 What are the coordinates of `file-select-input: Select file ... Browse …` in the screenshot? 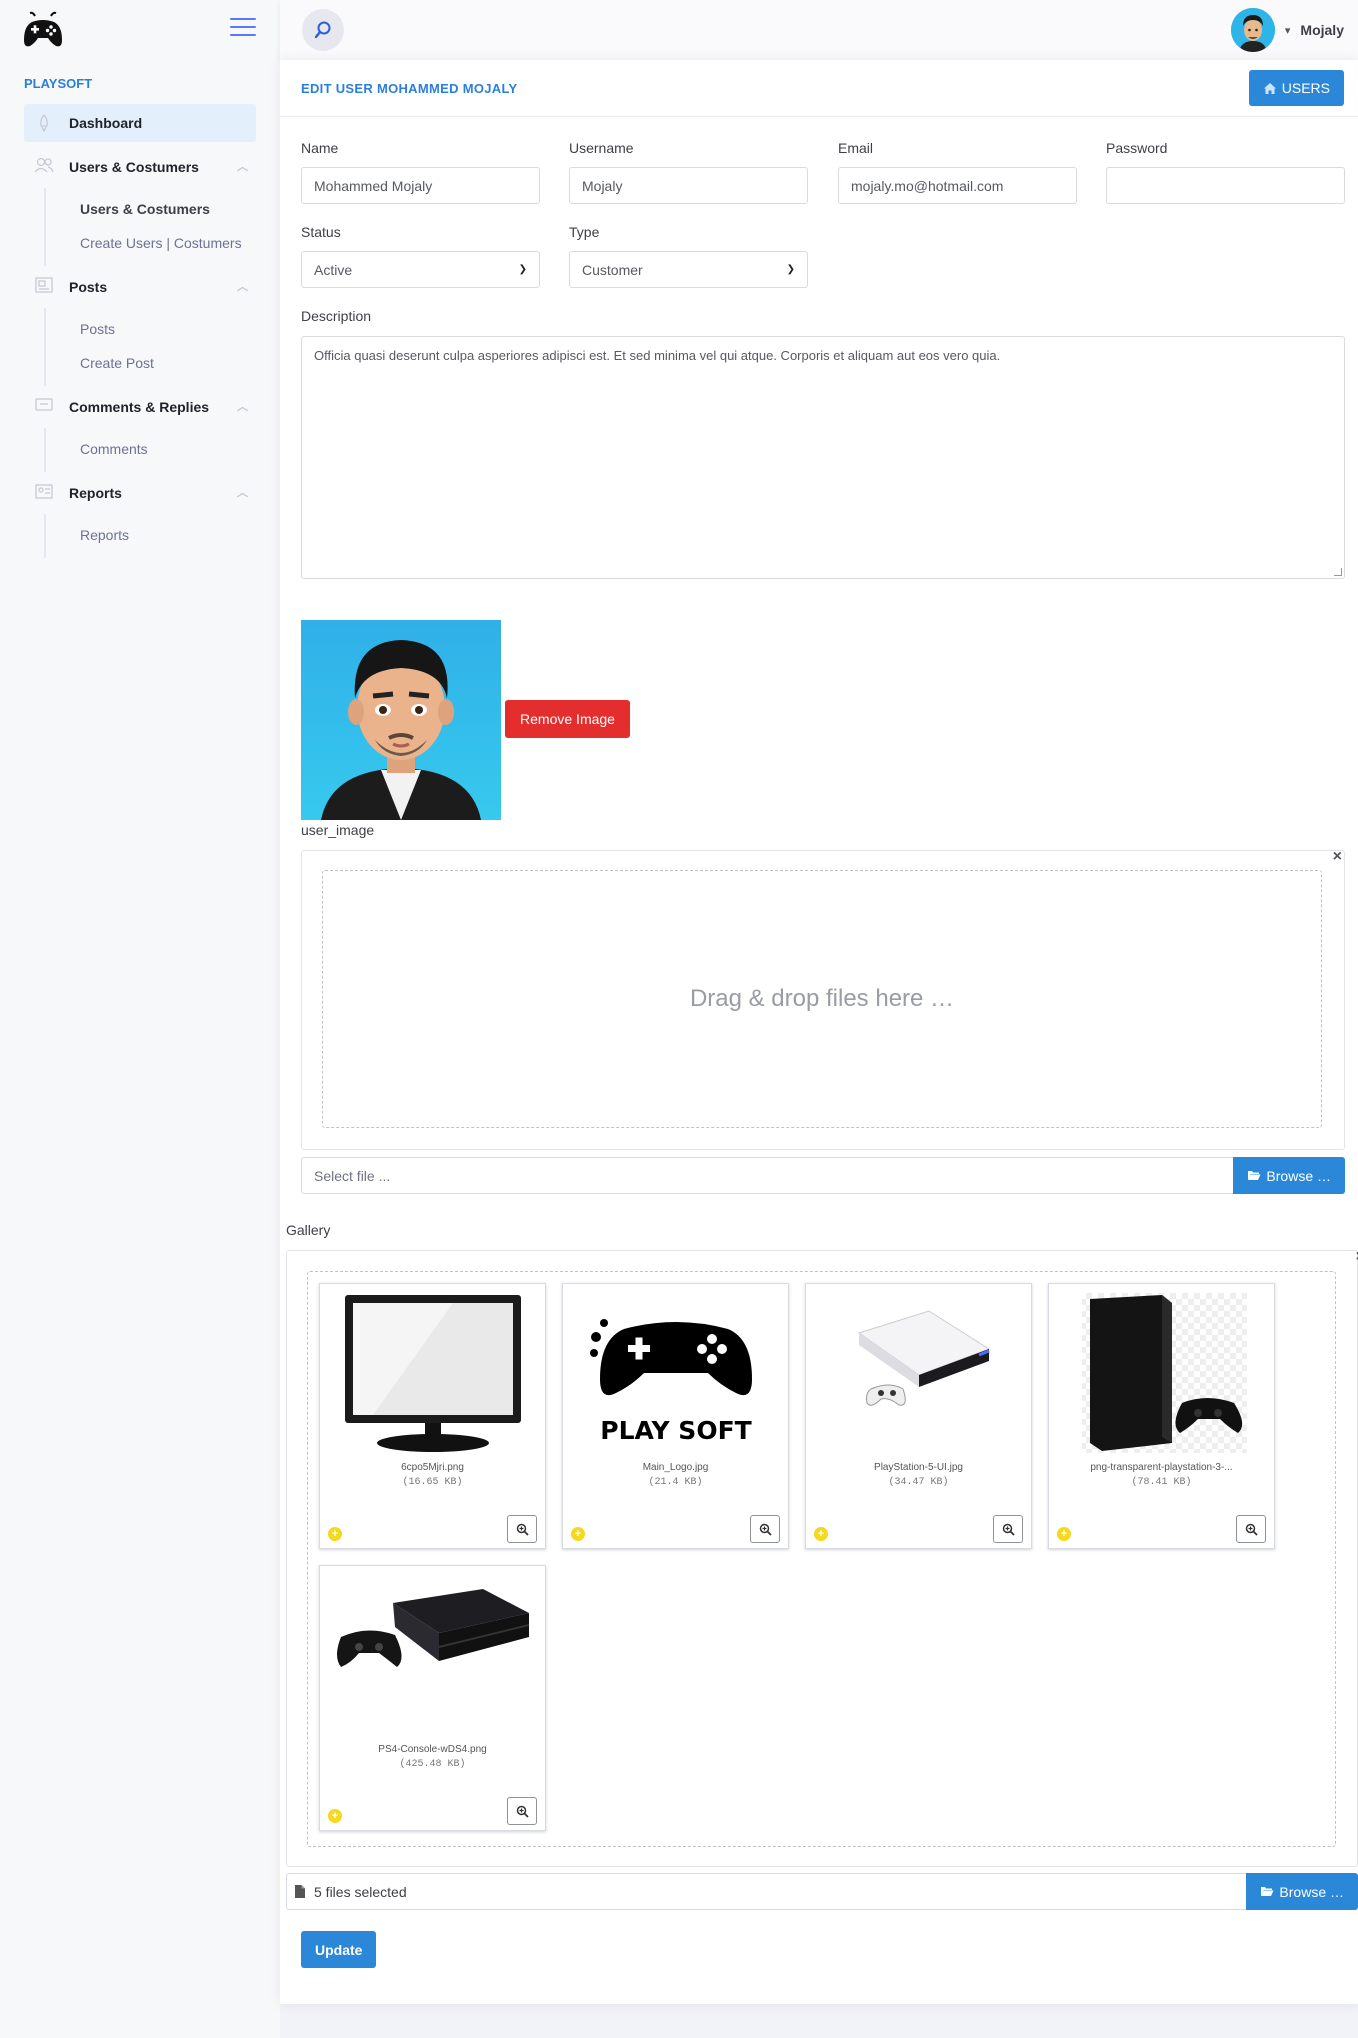 It's located at (823, 1175).